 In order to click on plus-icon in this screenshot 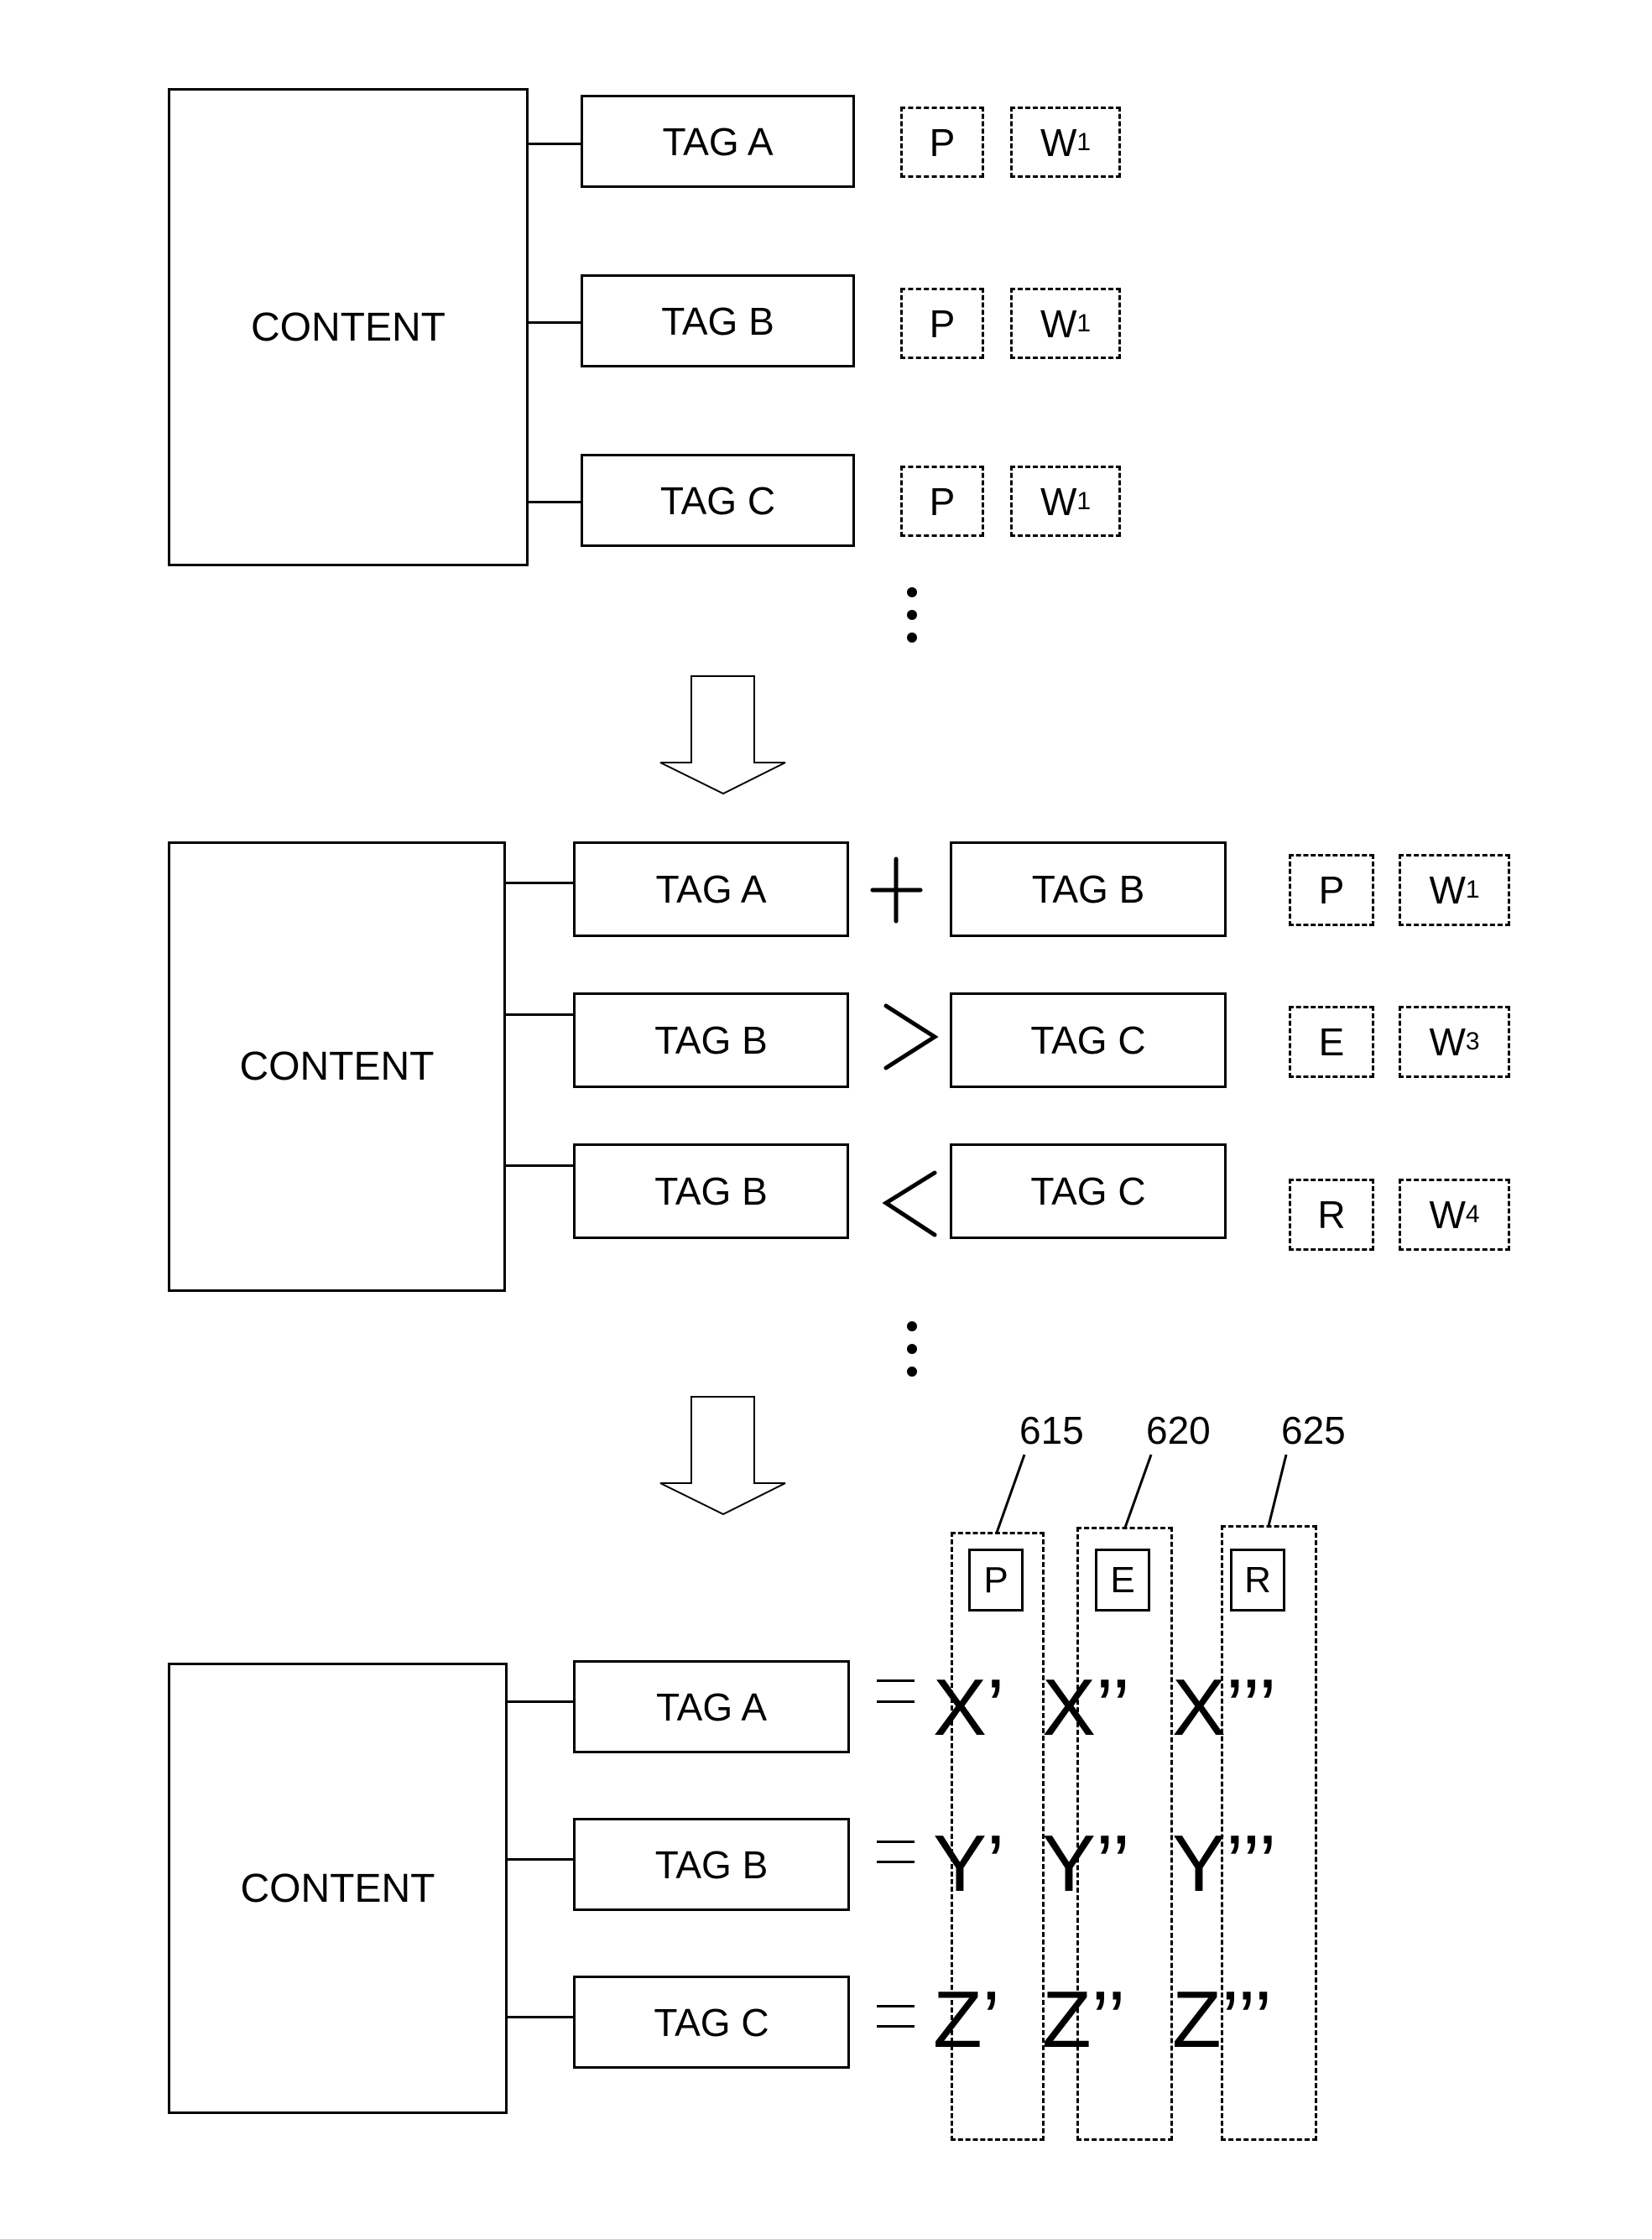, I will do `click(897, 890)`.